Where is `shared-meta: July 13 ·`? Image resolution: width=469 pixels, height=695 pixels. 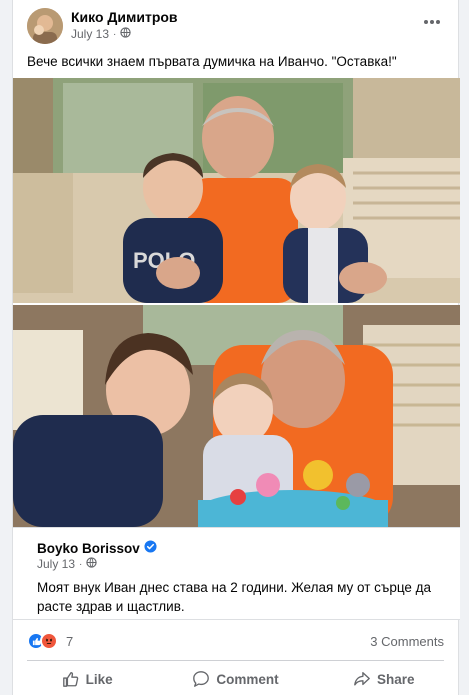
shared-meta: July 13 · is located at coordinates (67, 564).